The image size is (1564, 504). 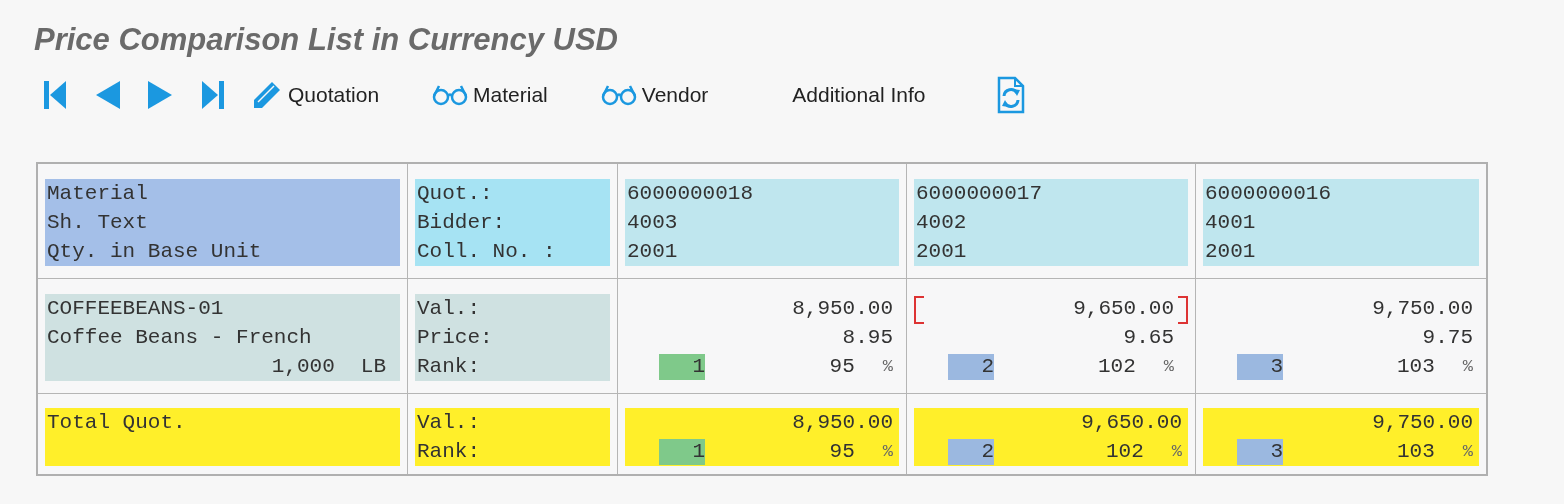 I want to click on quotation-value: 9,750.00, so click(x=1422, y=309).